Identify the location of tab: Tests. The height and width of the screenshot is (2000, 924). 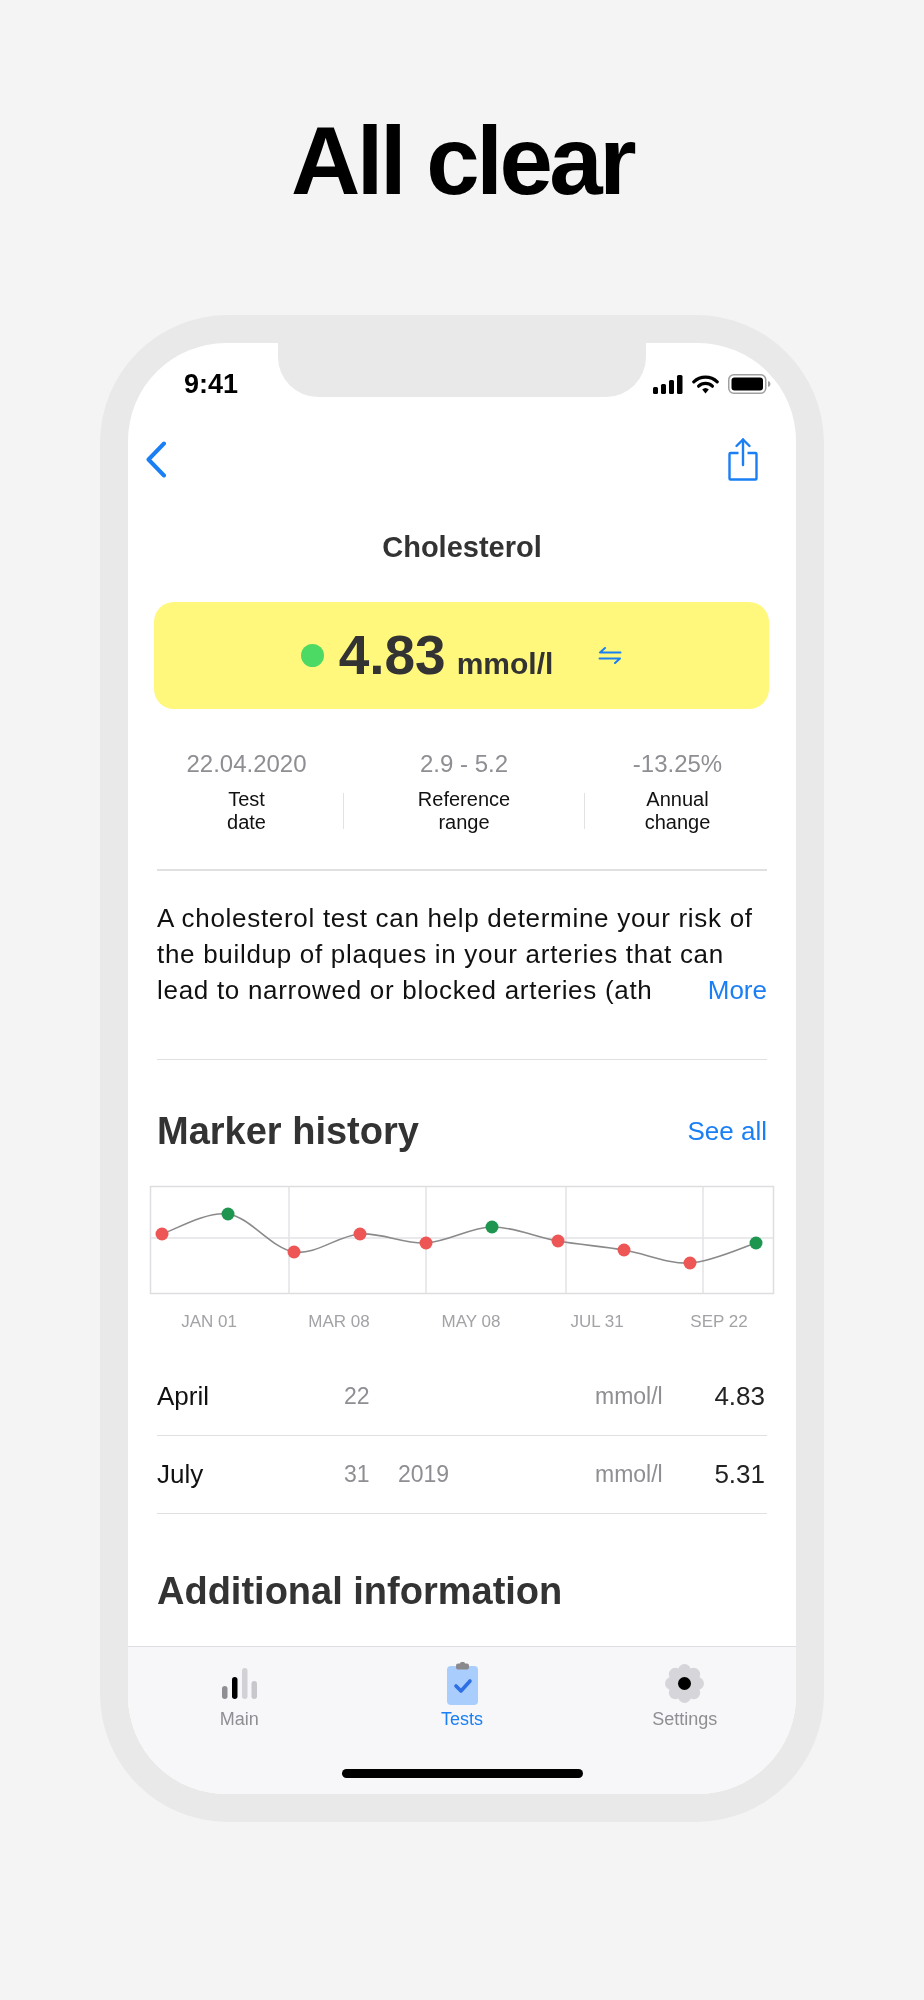
(462, 1688).